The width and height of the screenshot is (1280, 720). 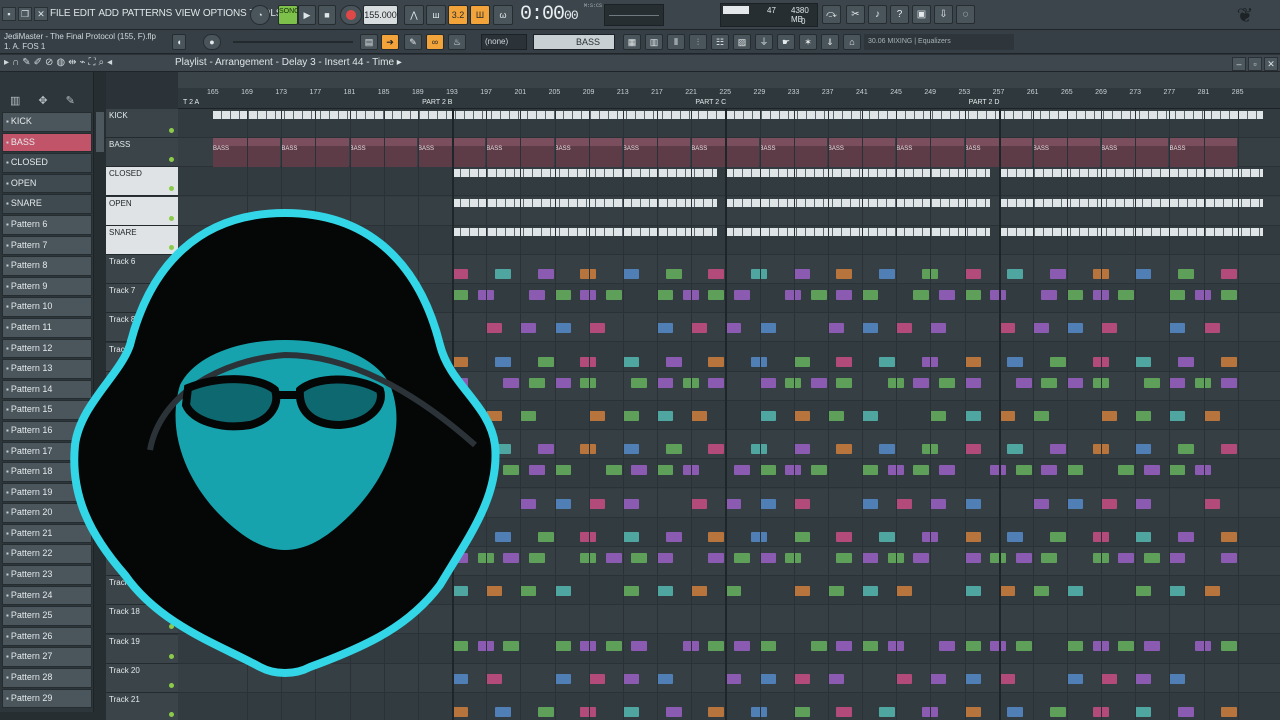 What do you see at coordinates (764, 42) in the screenshot?
I see `plug-icon: ⏚` at bounding box center [764, 42].